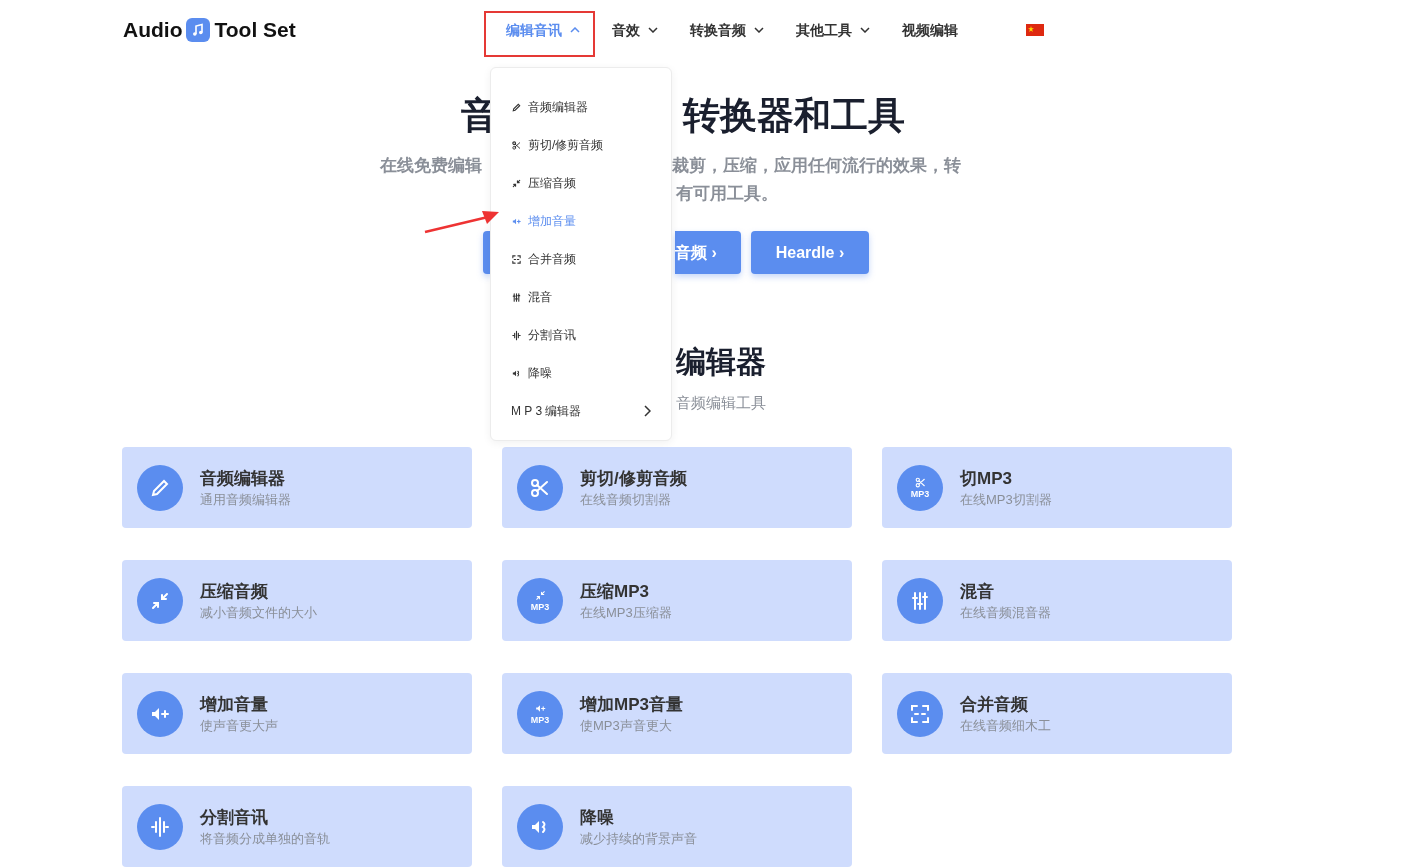 Image resolution: width=1427 pixels, height=867 pixels. Describe the element at coordinates (234, 704) in the screenshot. I see `card-title: 增加音量` at that location.